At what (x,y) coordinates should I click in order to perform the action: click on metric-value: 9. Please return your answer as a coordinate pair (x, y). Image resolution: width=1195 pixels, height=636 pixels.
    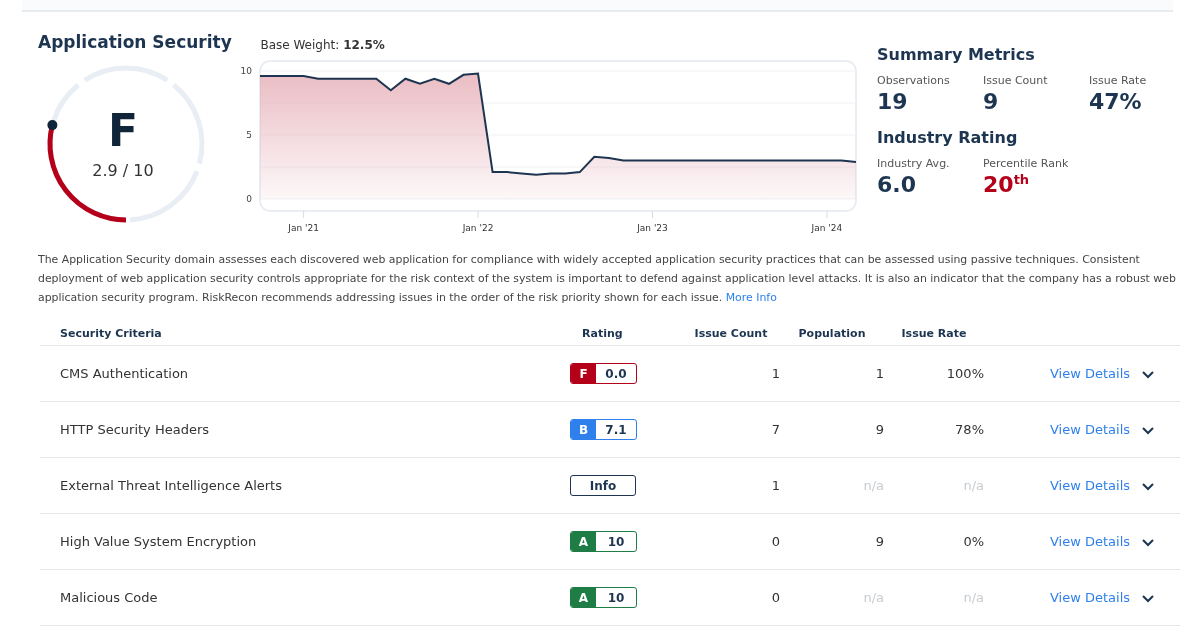
    Looking at the image, I should click on (991, 101).